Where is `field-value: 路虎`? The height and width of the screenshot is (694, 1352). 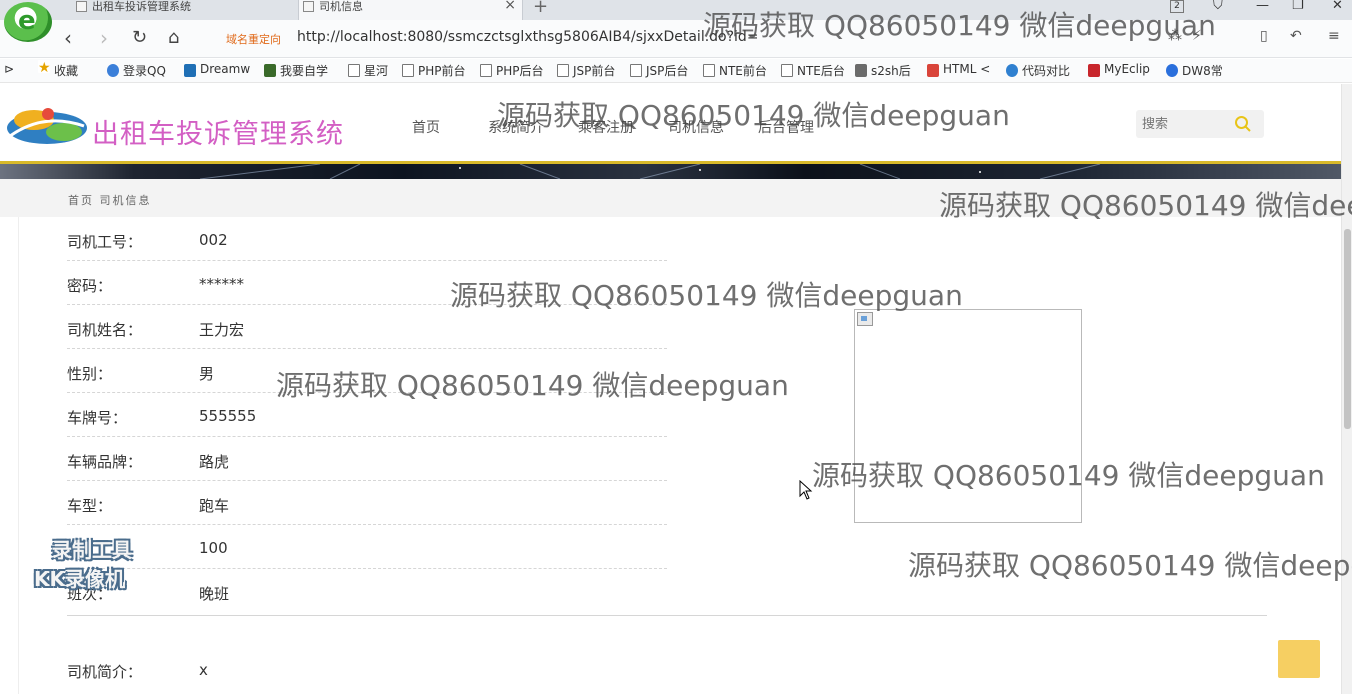
field-value: 路虎 is located at coordinates (214, 462).